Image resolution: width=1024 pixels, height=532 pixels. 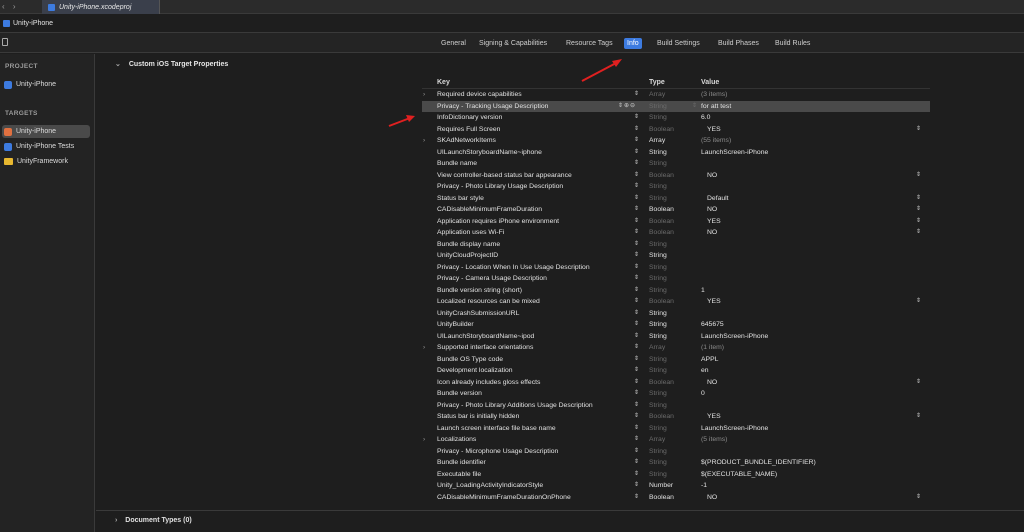 I want to click on table-row: › Localizations ⇕ Array (5 items), so click(x=676, y=440).